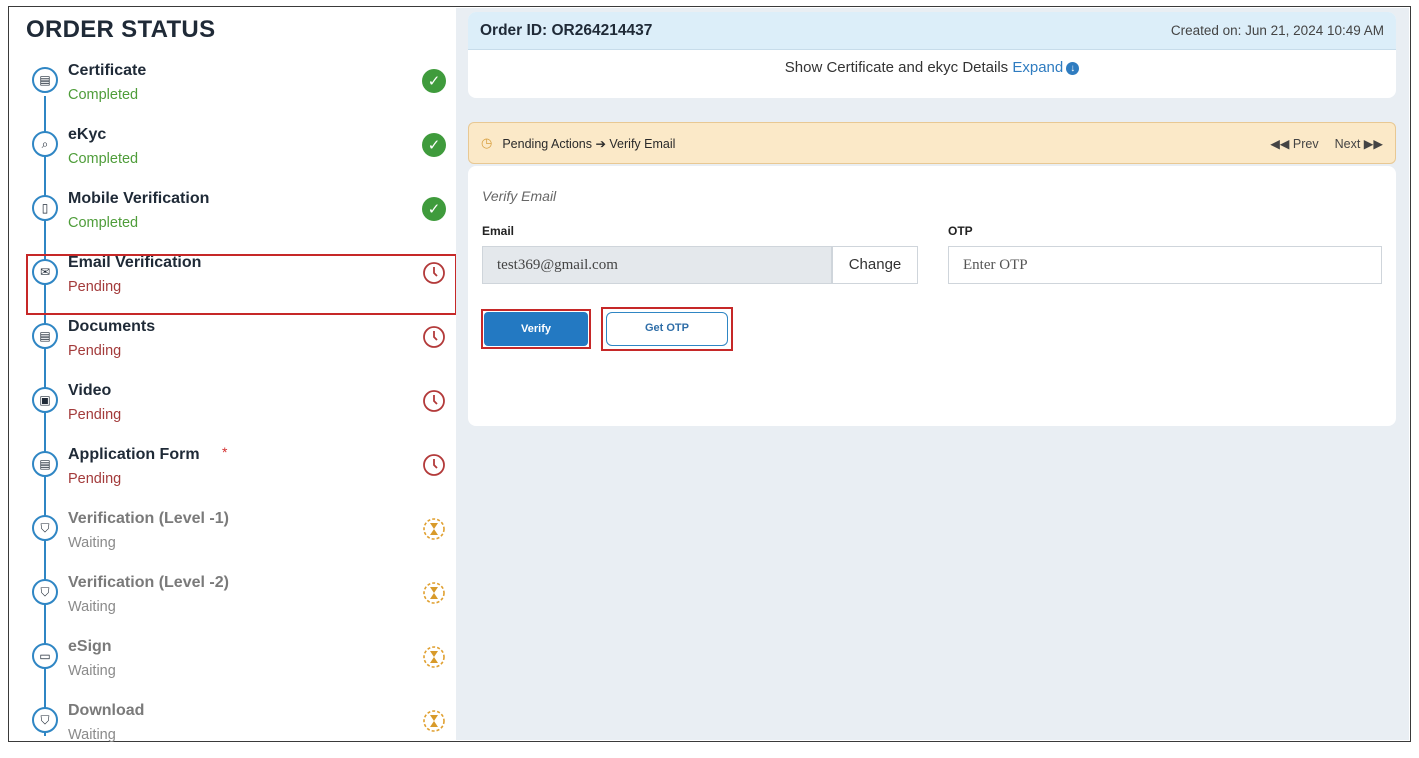 The height and width of the screenshot is (758, 1419). I want to click on card-icon: ▭, so click(45, 656).